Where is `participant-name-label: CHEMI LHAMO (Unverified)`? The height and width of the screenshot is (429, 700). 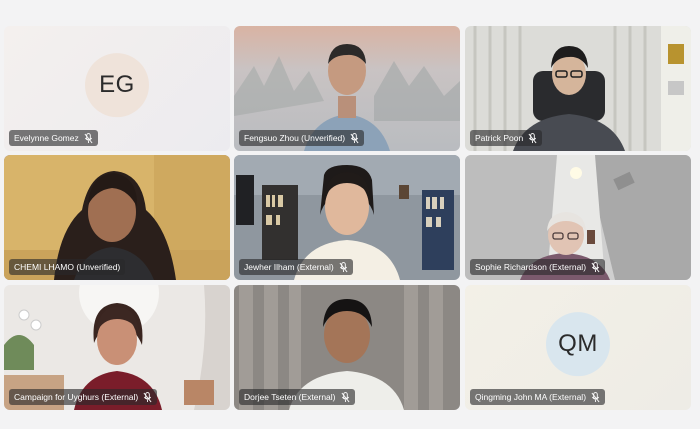 participant-name-label: CHEMI LHAMO (Unverified) is located at coordinates (67, 267).